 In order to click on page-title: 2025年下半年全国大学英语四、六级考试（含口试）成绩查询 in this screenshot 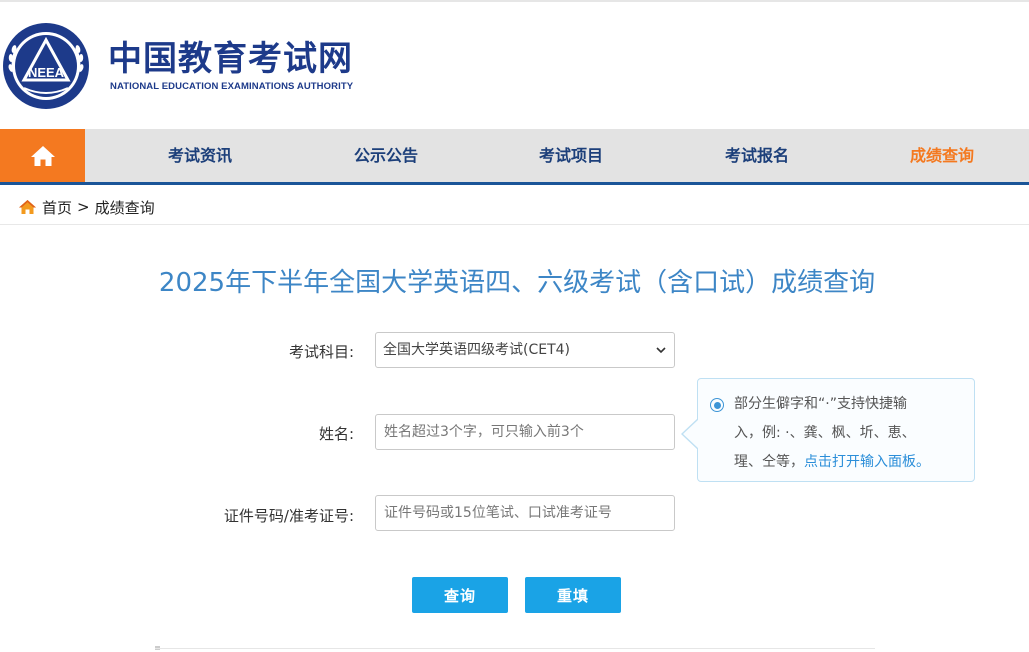, I will do `click(517, 283)`.